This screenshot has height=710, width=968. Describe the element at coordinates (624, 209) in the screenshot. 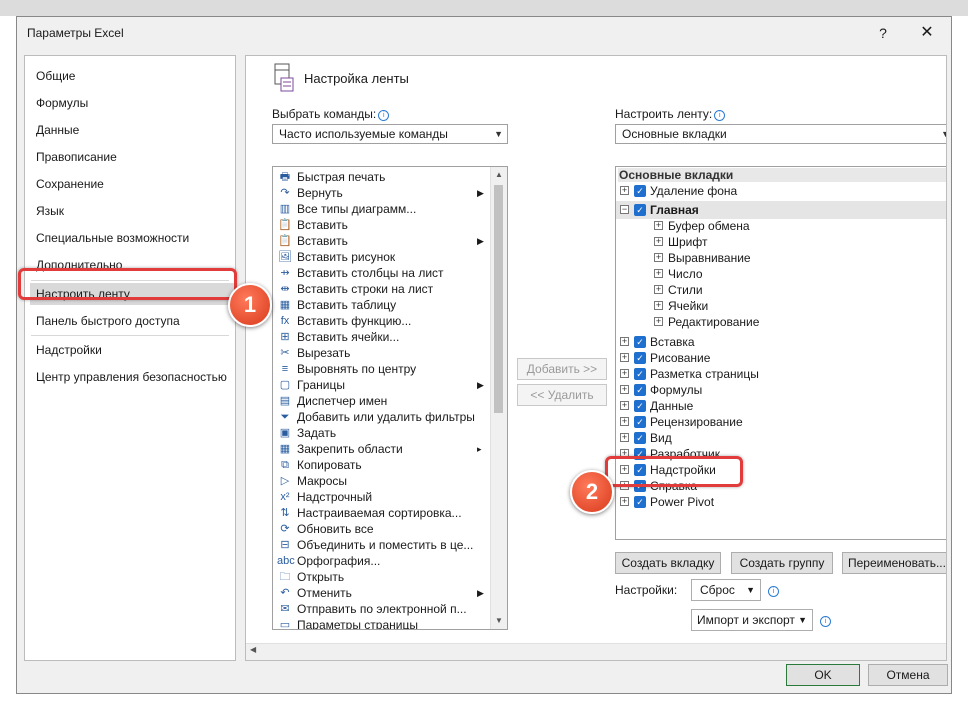

I see `collapse-icon: −` at that location.